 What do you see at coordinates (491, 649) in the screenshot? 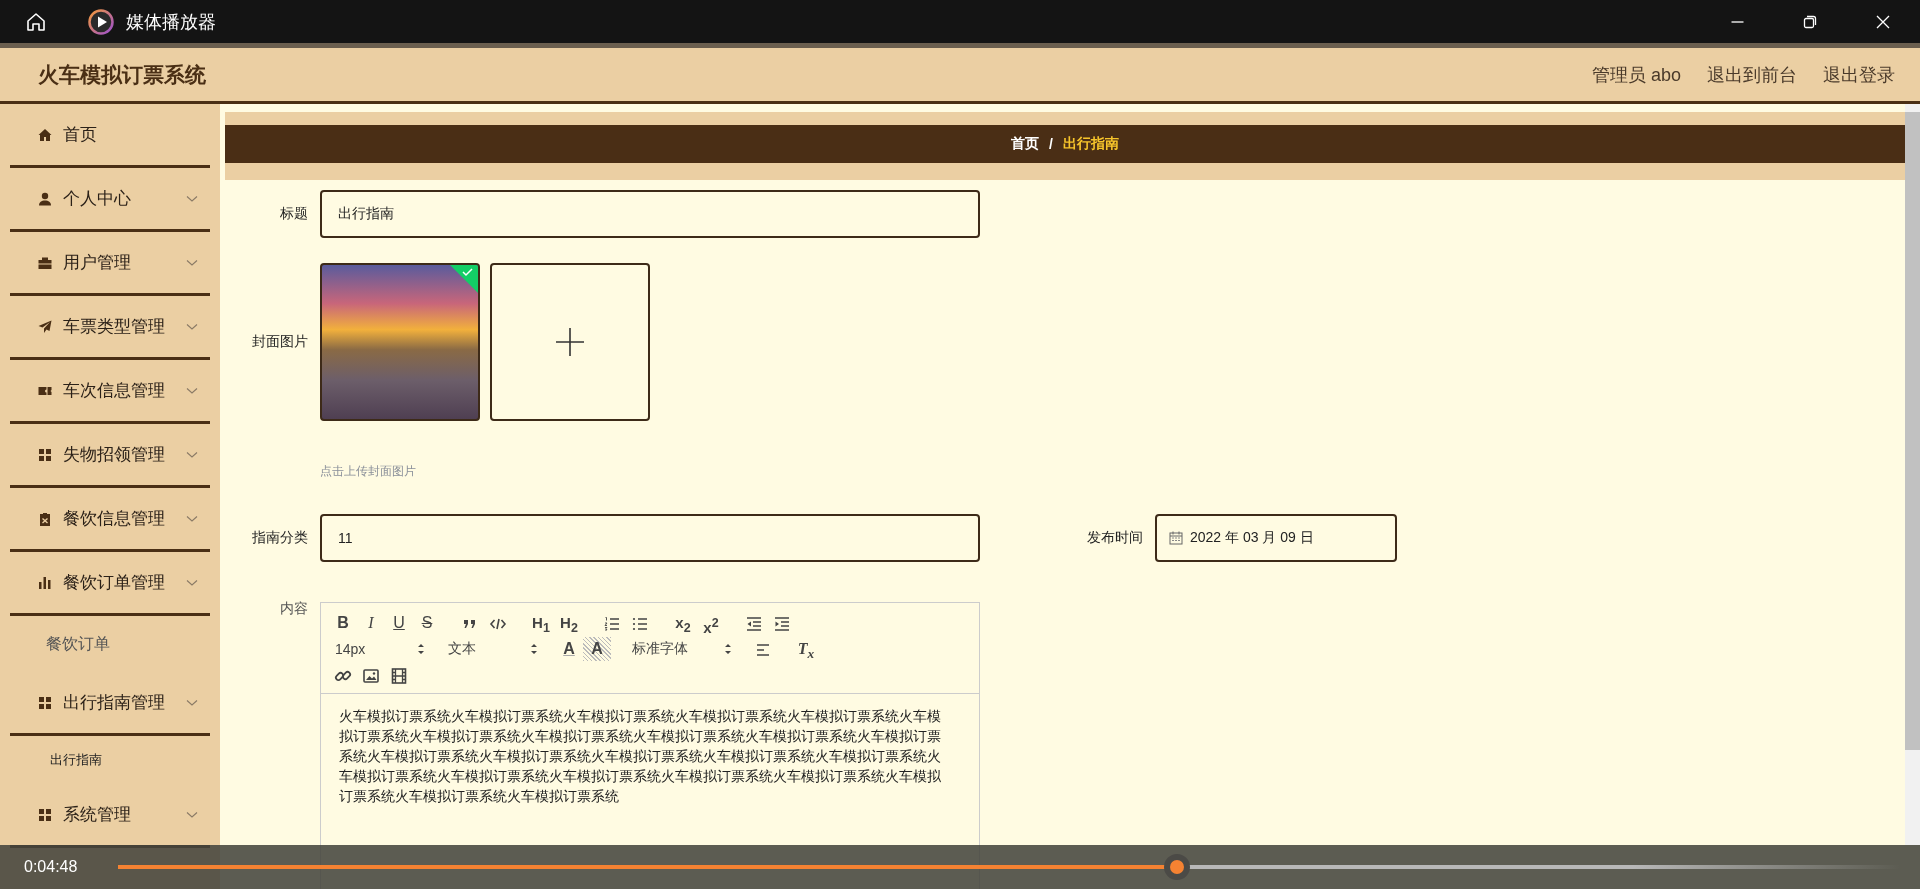
I see `toolbar-dropdown: 文本` at bounding box center [491, 649].